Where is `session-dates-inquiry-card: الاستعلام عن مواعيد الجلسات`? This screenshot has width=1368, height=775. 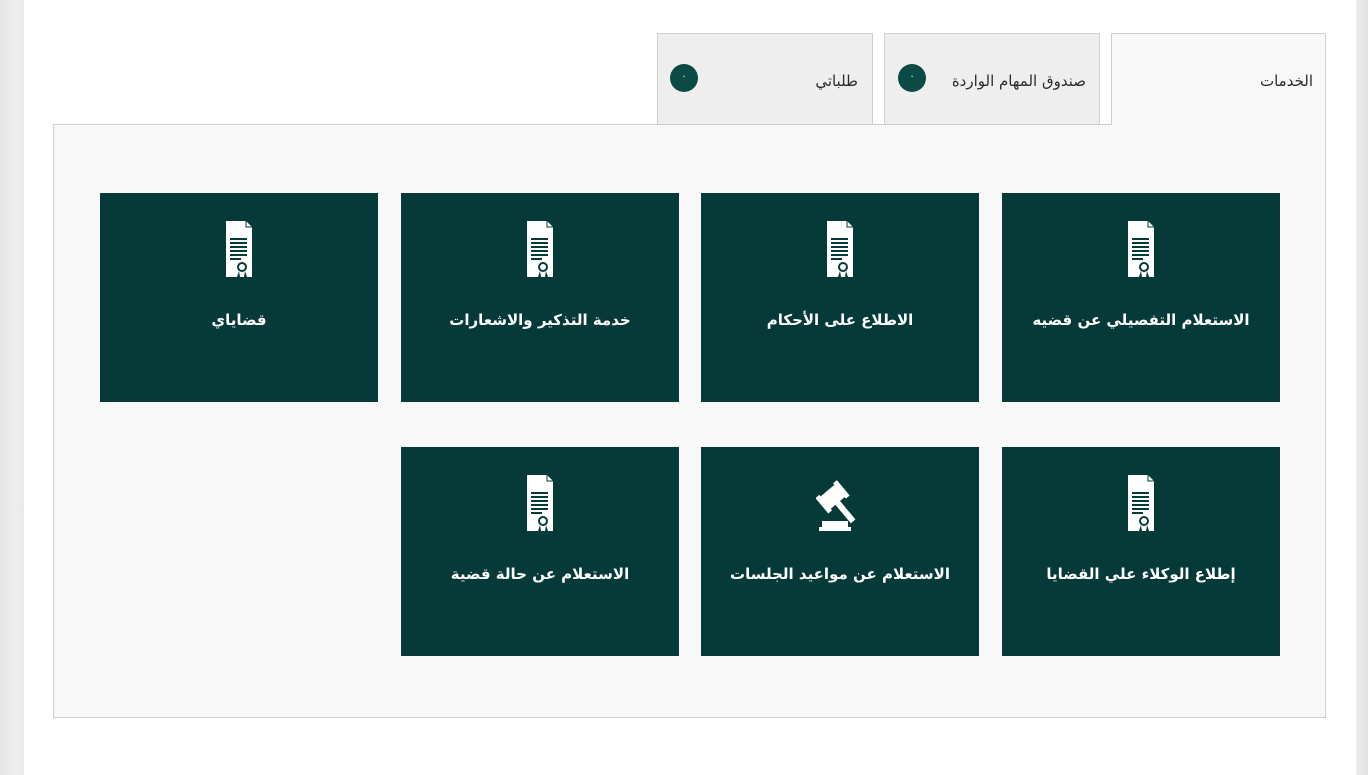 session-dates-inquiry-card: الاستعلام عن مواعيد الجلسات is located at coordinates (840, 551).